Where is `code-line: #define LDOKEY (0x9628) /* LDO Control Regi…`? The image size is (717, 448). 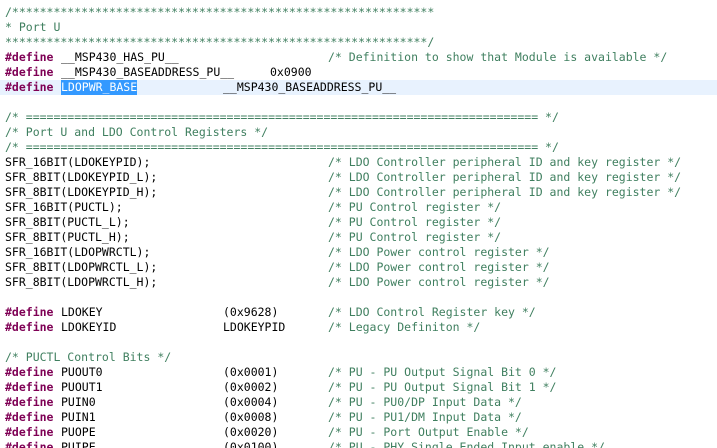
code-line: #define LDOKEY (0x9628) /* LDO Control Regi… is located at coordinates (358, 312).